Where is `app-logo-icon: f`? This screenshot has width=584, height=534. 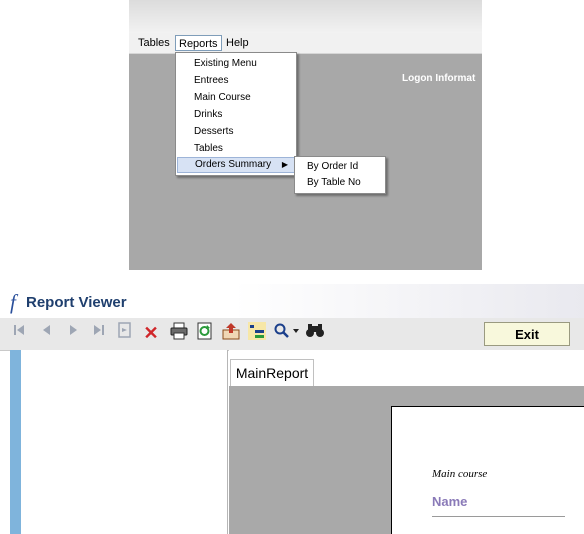 app-logo-icon: f is located at coordinates (13, 302).